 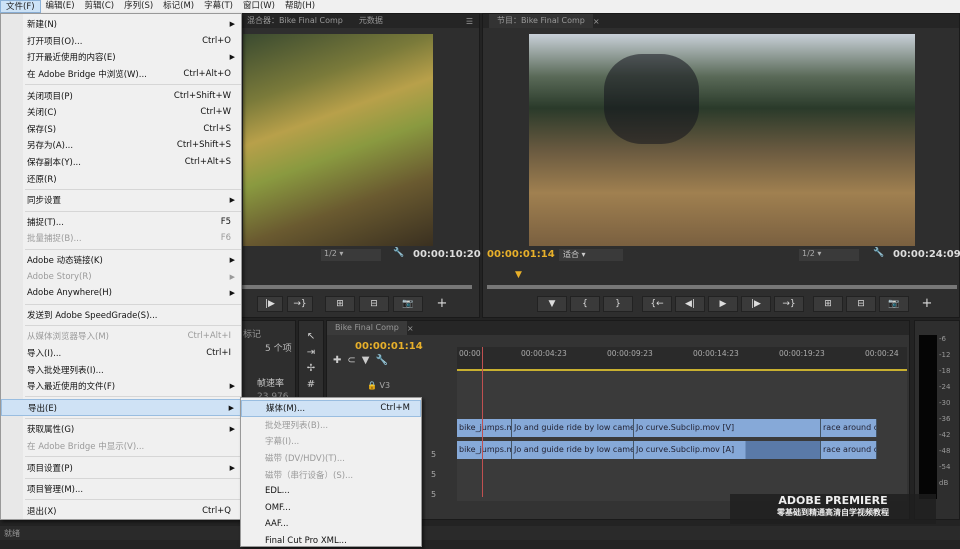 I want to click on overwrite-button: ⊟, so click(x=374, y=304).